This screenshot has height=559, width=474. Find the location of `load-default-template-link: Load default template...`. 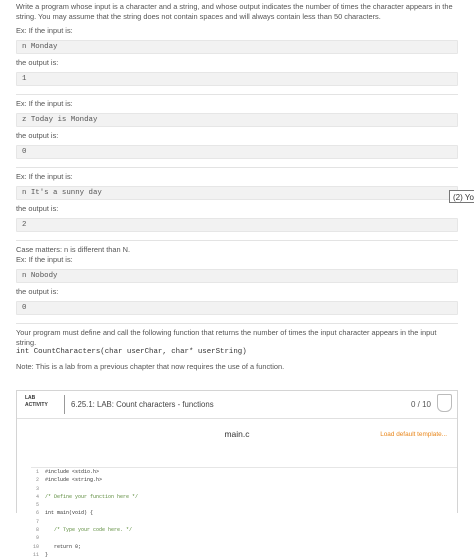

load-default-template-link: Load default template... is located at coordinates (413, 435).